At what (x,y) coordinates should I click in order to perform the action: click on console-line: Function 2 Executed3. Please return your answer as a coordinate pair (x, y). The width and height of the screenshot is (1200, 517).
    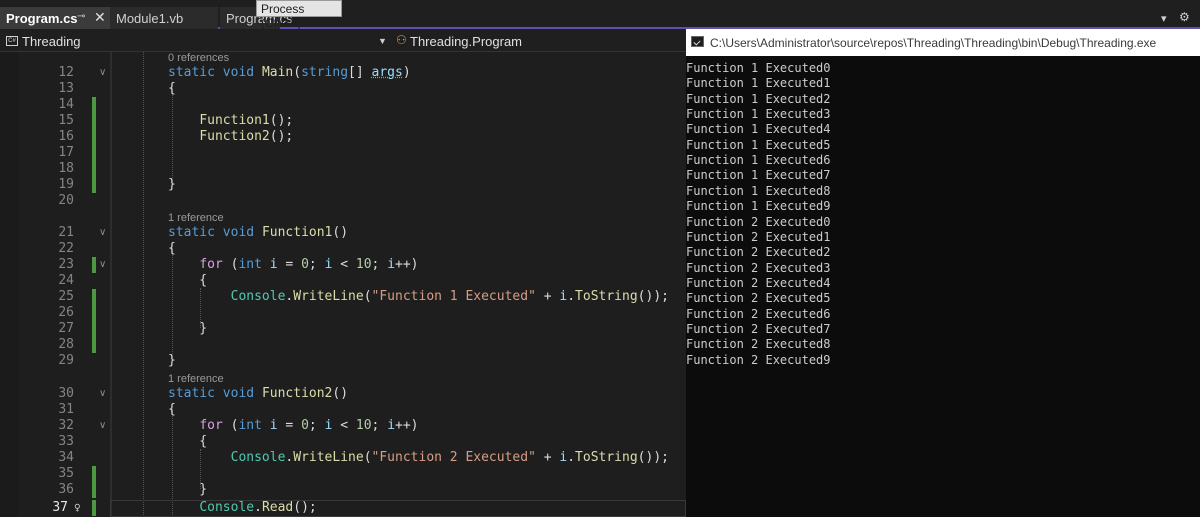
    Looking at the image, I should click on (758, 267).